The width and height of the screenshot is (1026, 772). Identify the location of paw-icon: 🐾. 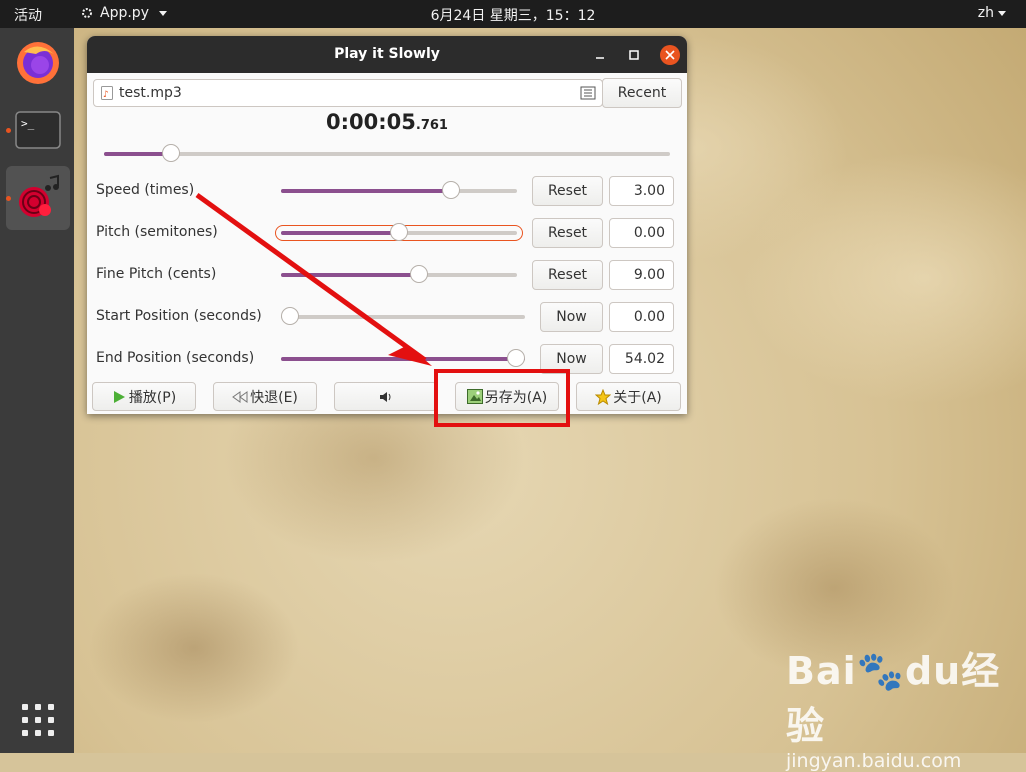
(880, 671).